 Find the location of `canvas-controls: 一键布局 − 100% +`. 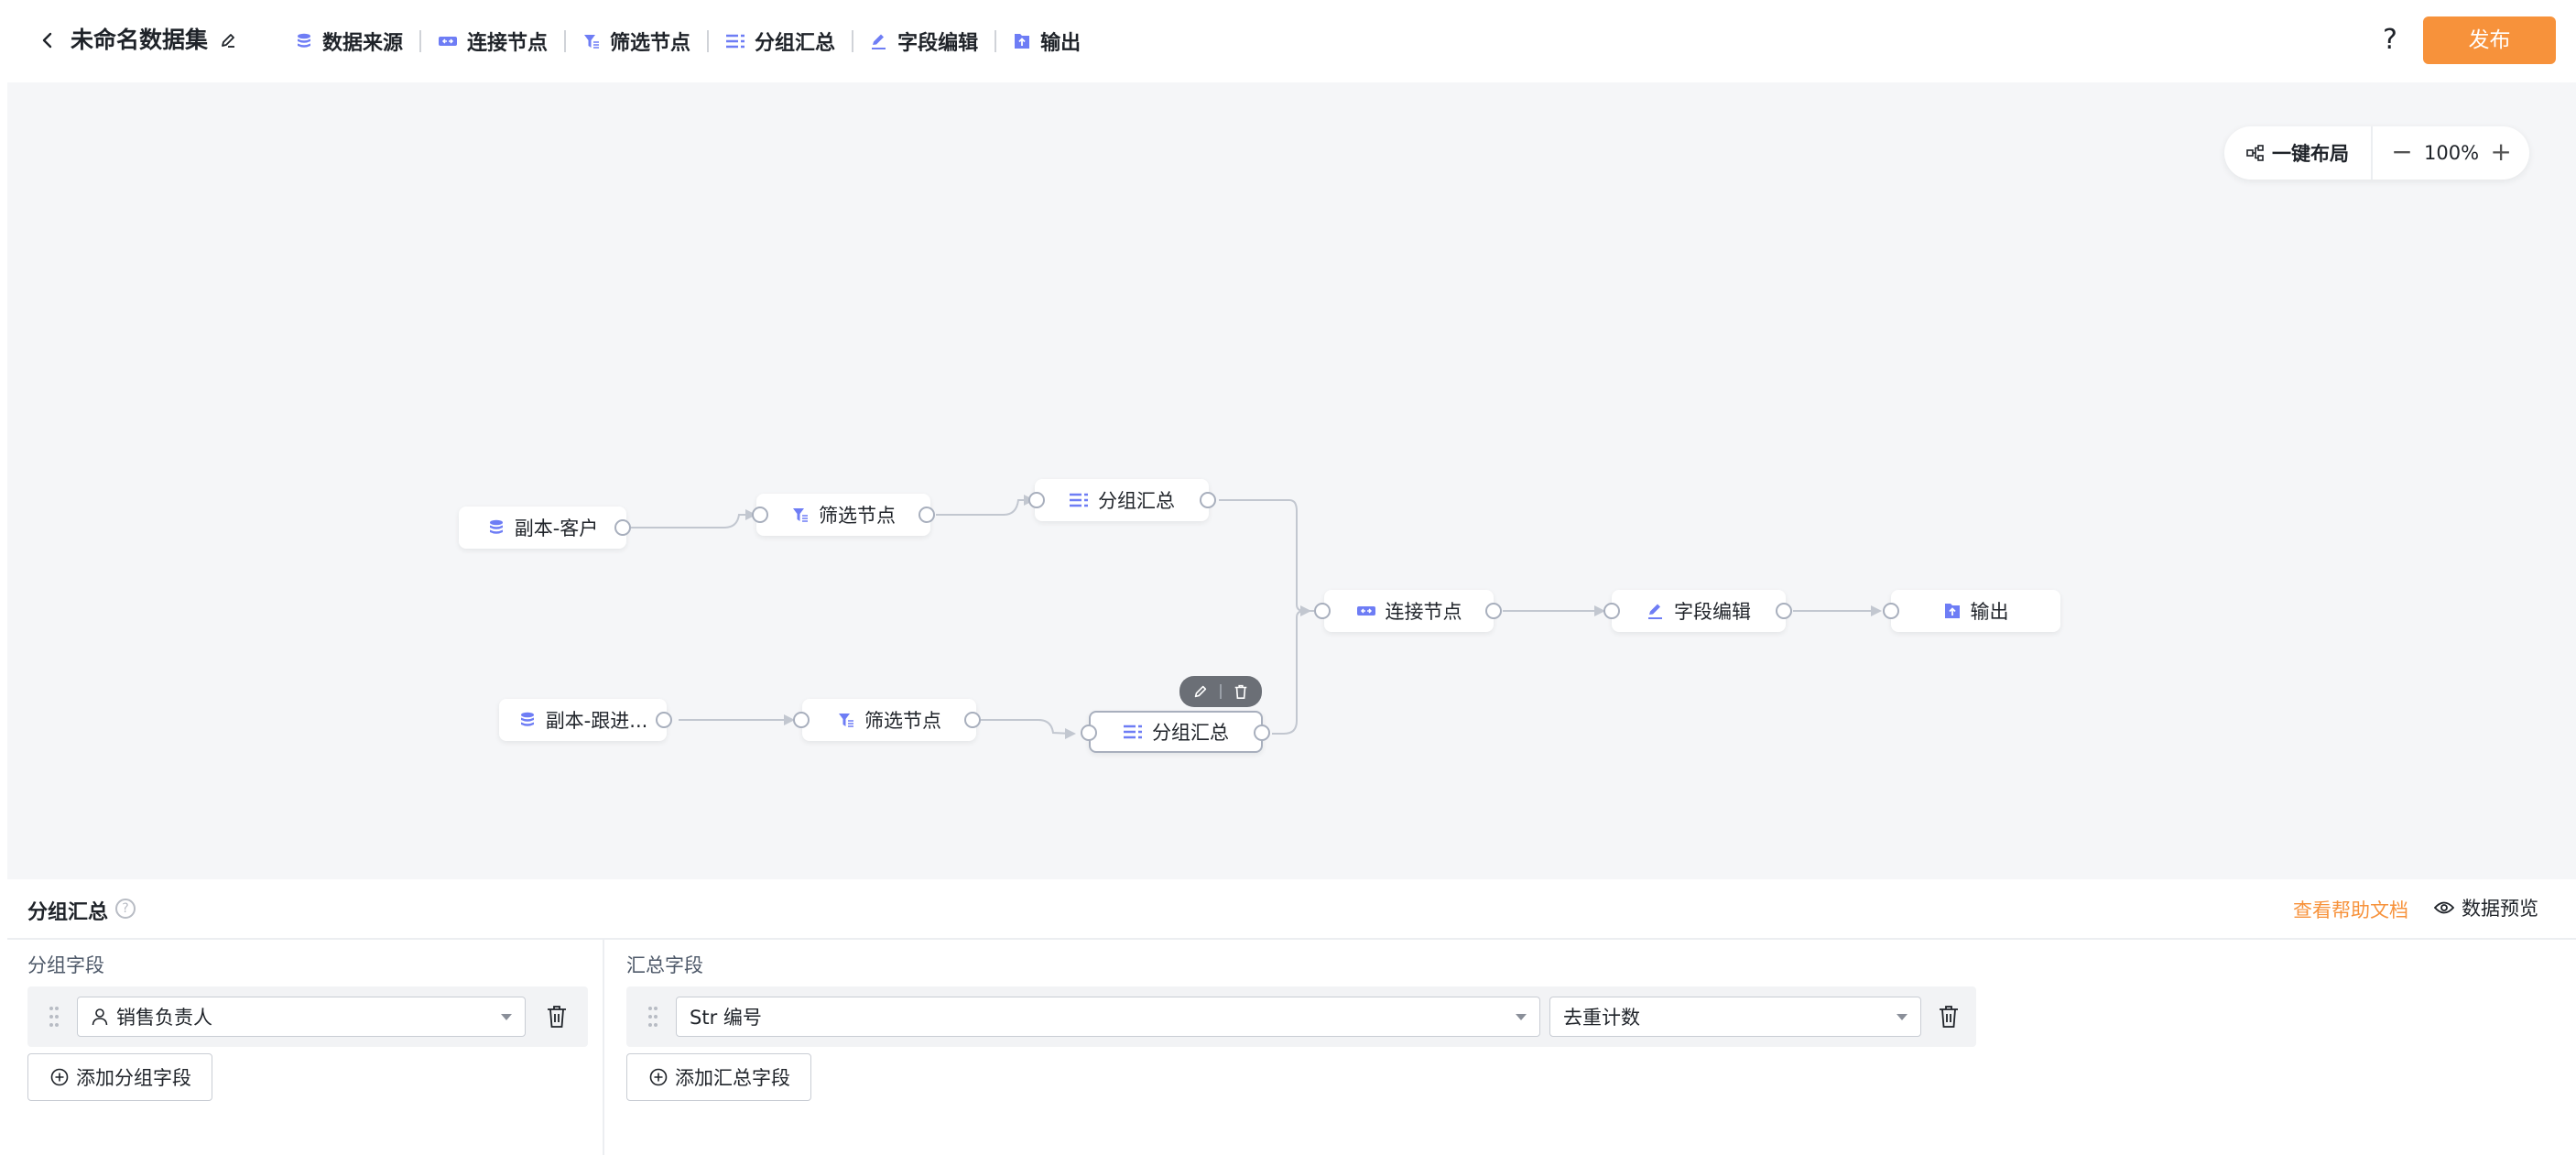

canvas-controls: 一键布局 − 100% + is located at coordinates (2376, 153).